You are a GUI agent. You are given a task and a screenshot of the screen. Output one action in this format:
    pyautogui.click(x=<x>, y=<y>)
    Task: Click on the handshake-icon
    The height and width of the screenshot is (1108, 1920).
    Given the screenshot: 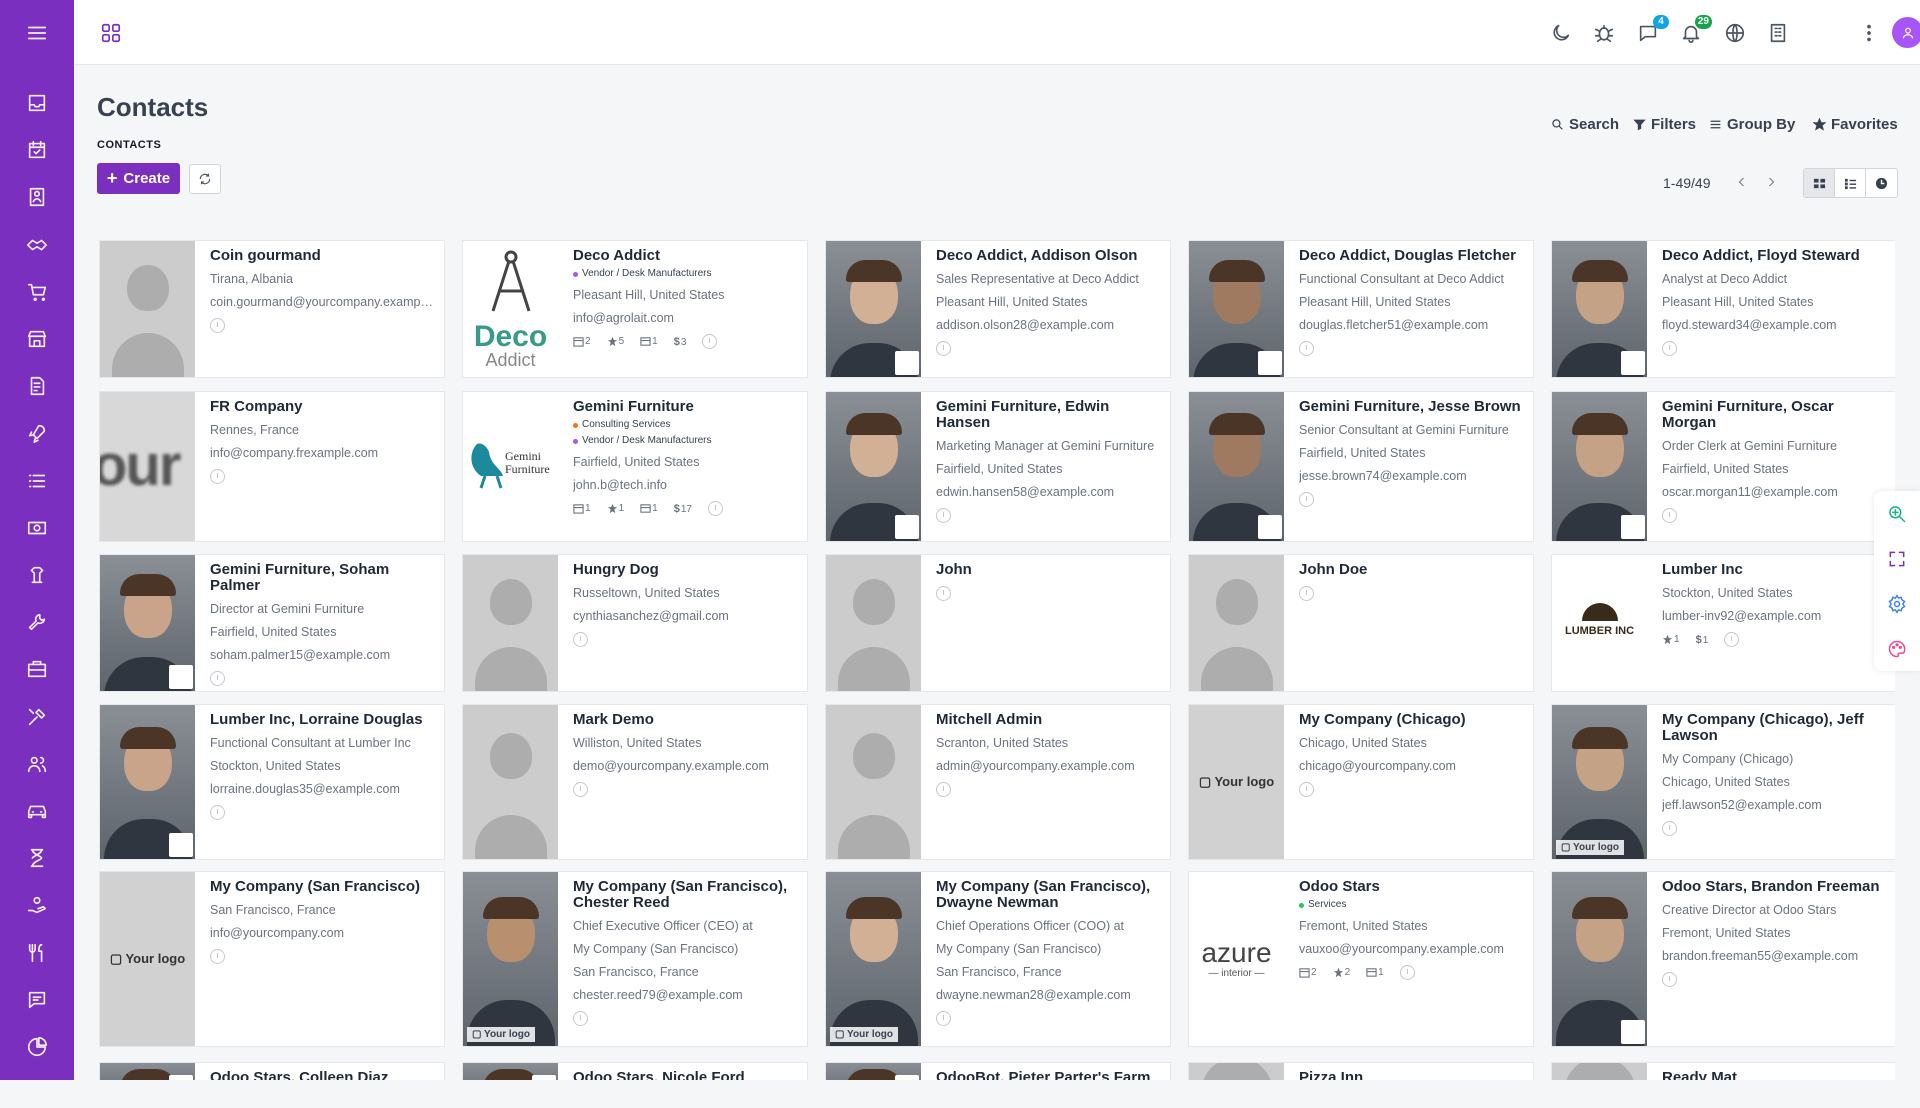 What is the action you would take?
    pyautogui.click(x=37, y=245)
    